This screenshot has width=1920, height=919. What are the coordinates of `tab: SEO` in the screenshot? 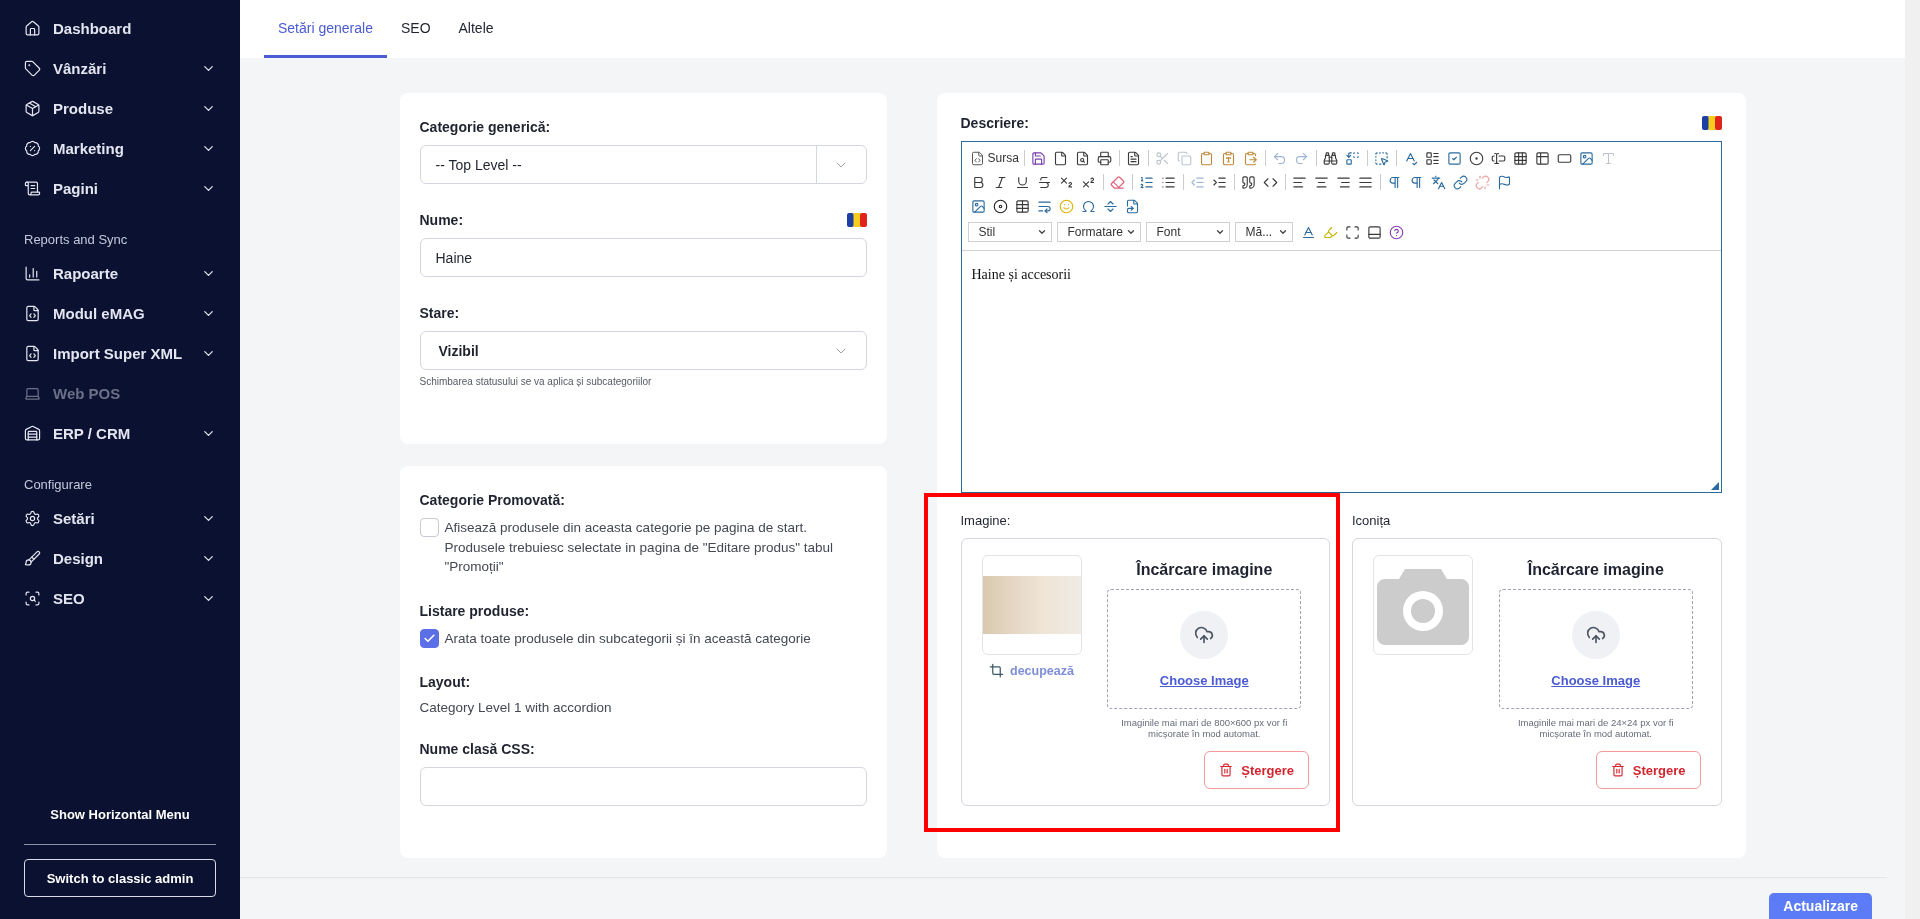 It's located at (415, 29).